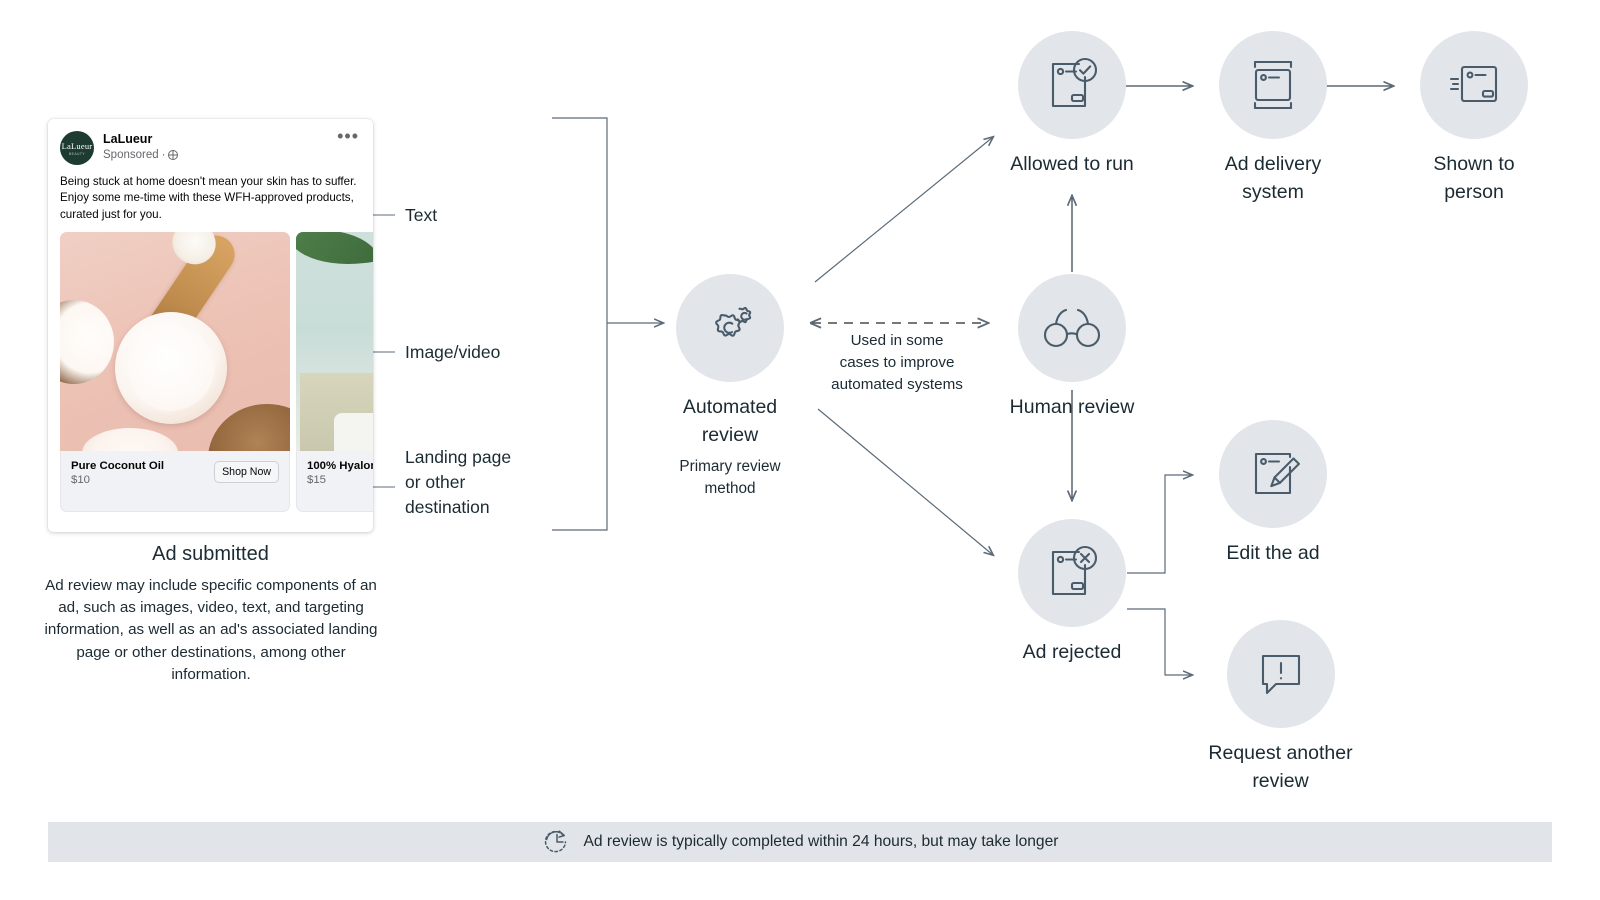  I want to click on document-x-icon, so click(1074, 570).